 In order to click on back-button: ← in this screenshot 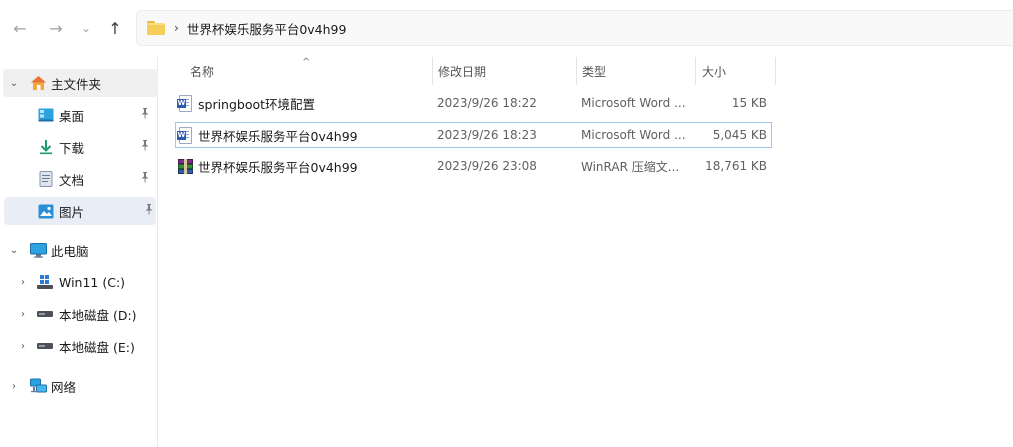, I will do `click(20, 28)`.